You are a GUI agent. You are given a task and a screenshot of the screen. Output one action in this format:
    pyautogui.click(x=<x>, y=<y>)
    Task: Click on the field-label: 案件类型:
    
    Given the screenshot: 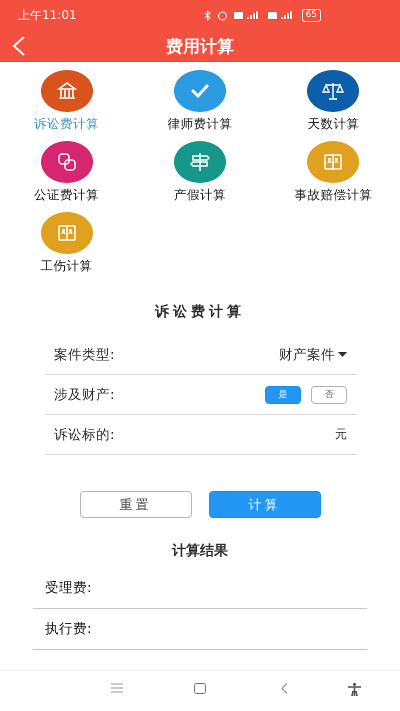 What is the action you would take?
    pyautogui.click(x=84, y=355)
    